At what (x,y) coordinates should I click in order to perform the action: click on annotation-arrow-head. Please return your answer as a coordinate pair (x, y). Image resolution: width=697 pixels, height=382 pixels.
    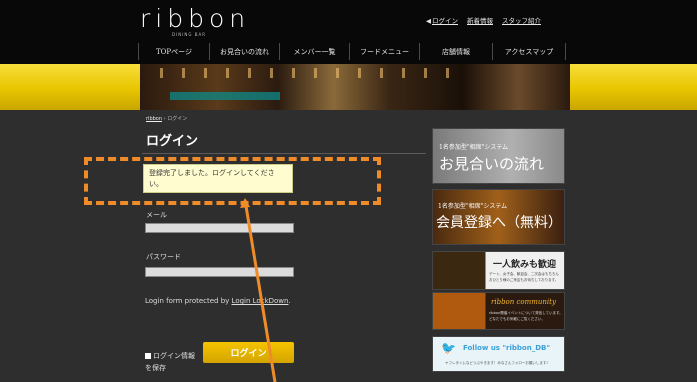
    Looking at the image, I should click on (245, 203).